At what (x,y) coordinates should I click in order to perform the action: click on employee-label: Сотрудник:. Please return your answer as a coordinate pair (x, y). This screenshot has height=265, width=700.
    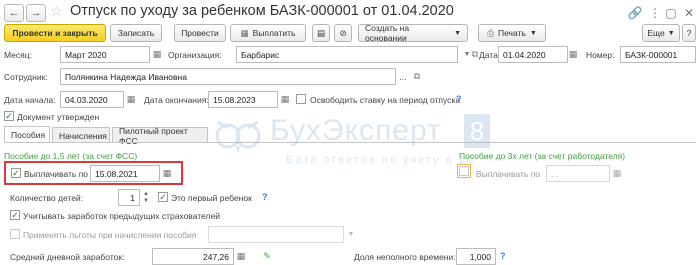
    Looking at the image, I should click on (26, 77).